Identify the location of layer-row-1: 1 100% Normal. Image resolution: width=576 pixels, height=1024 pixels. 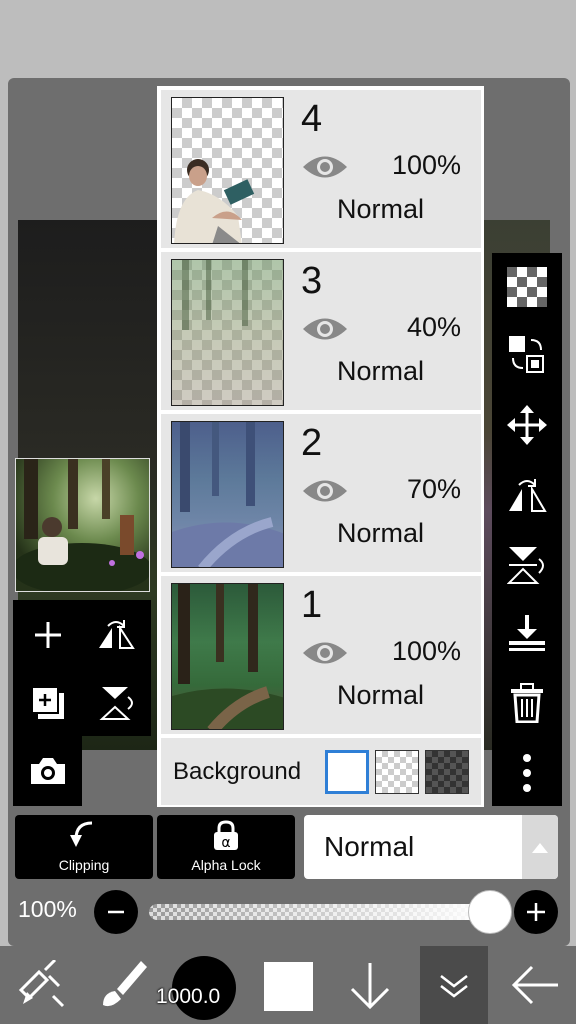
(321, 655).